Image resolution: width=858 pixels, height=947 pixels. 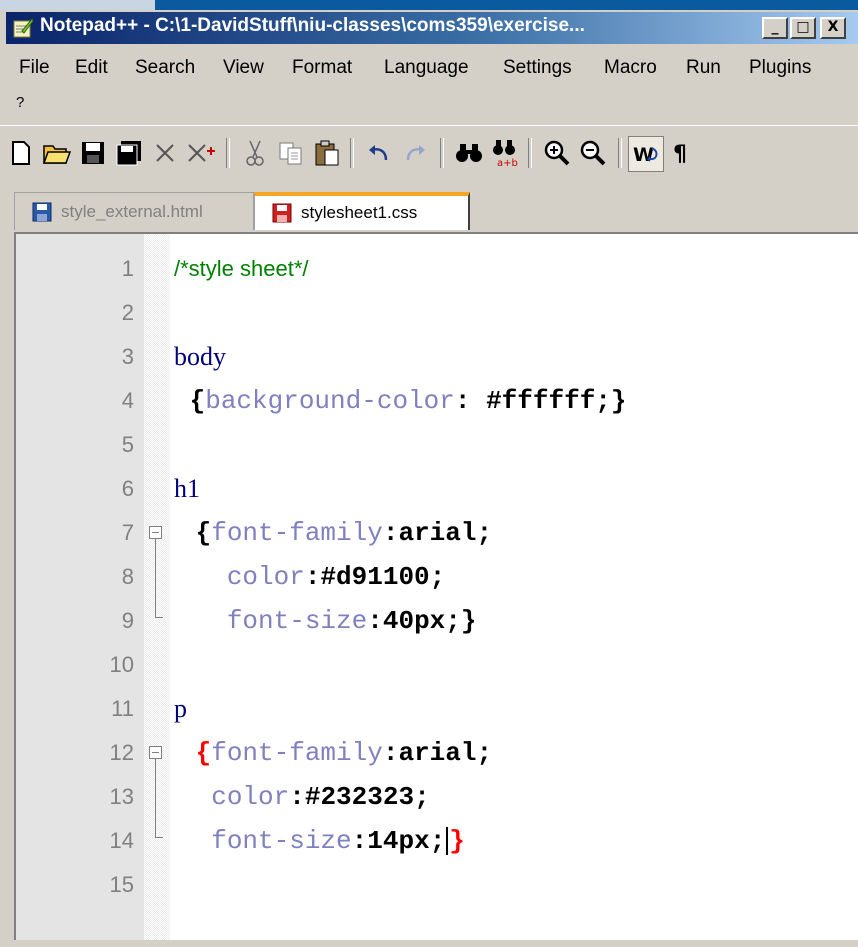 I want to click on code-declaration: font-size:40px;}, so click(x=351, y=621).